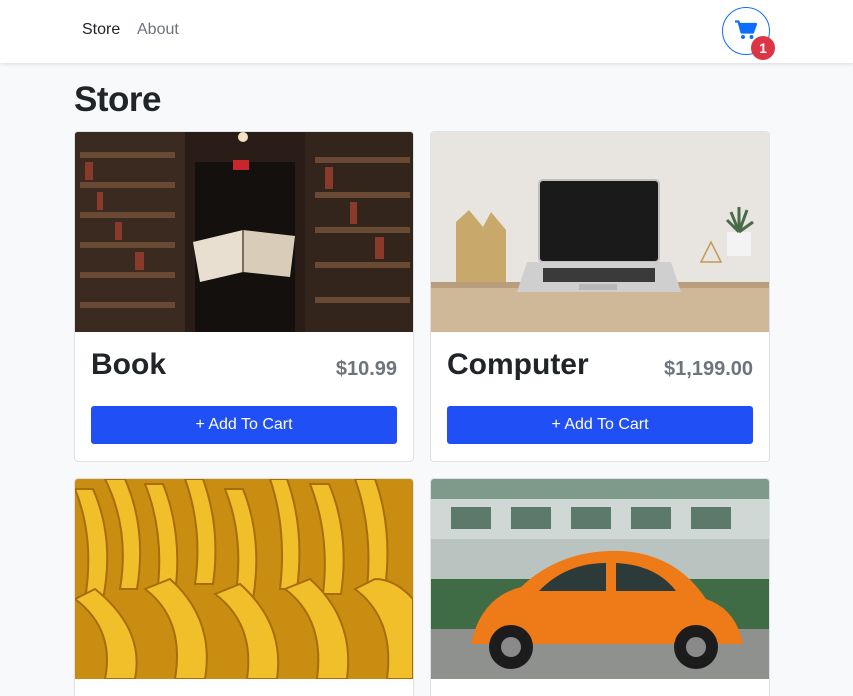 The width and height of the screenshot is (853, 696). What do you see at coordinates (101, 30) in the screenshot?
I see `nav-link-store: Store` at bounding box center [101, 30].